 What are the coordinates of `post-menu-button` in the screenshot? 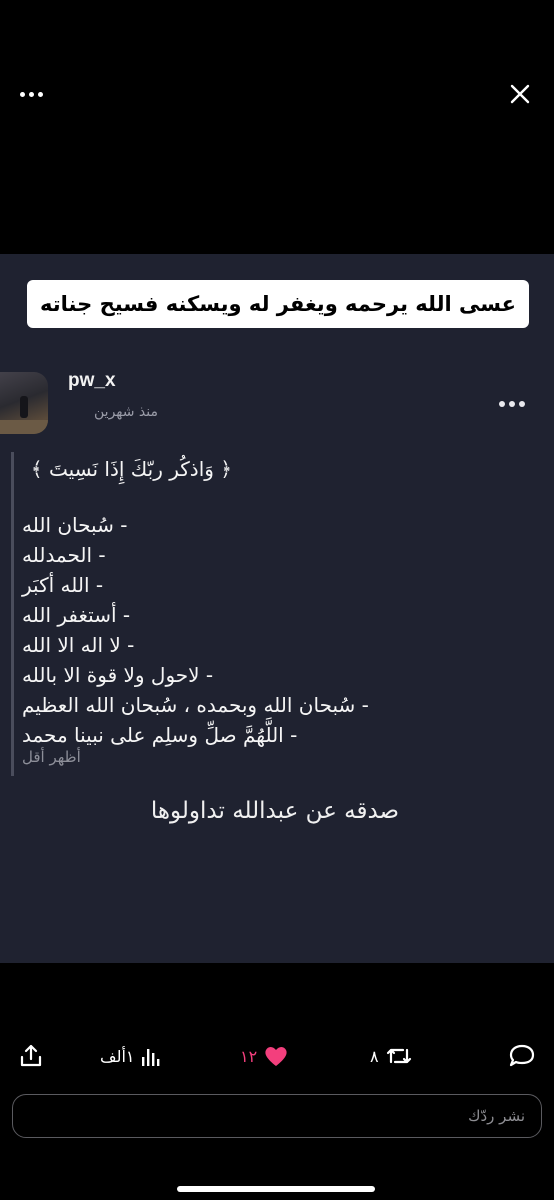 It's located at (517, 404).